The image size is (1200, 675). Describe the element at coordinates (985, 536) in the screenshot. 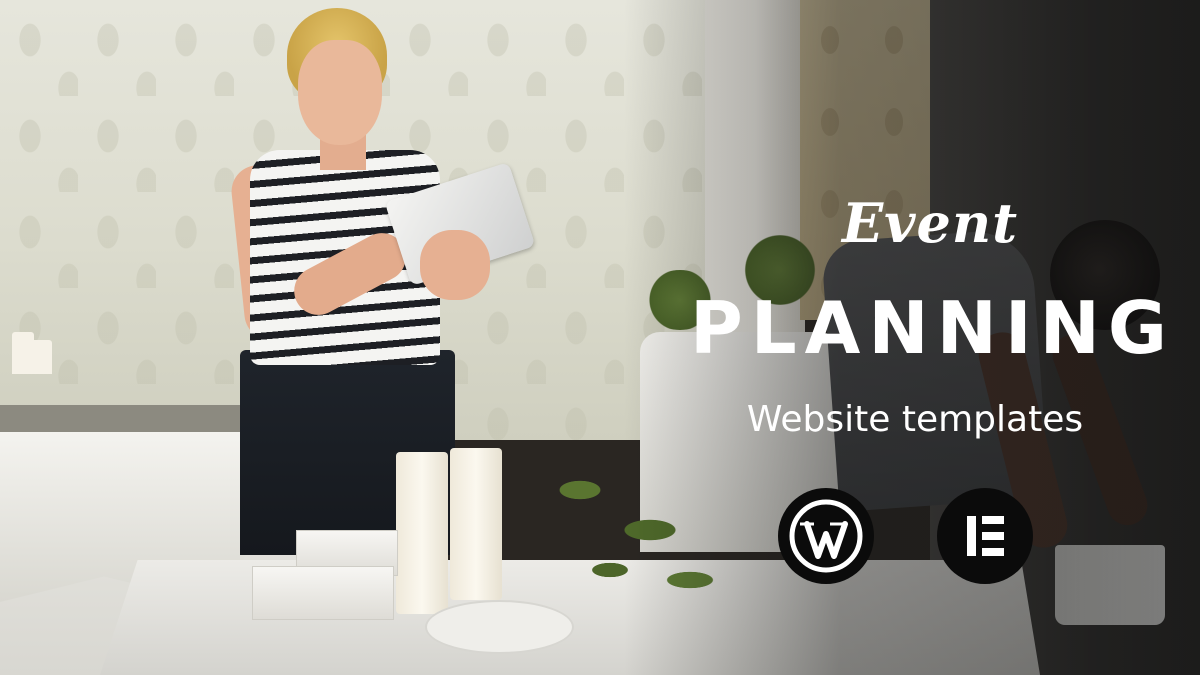

I see `elementor-logo-icon` at that location.